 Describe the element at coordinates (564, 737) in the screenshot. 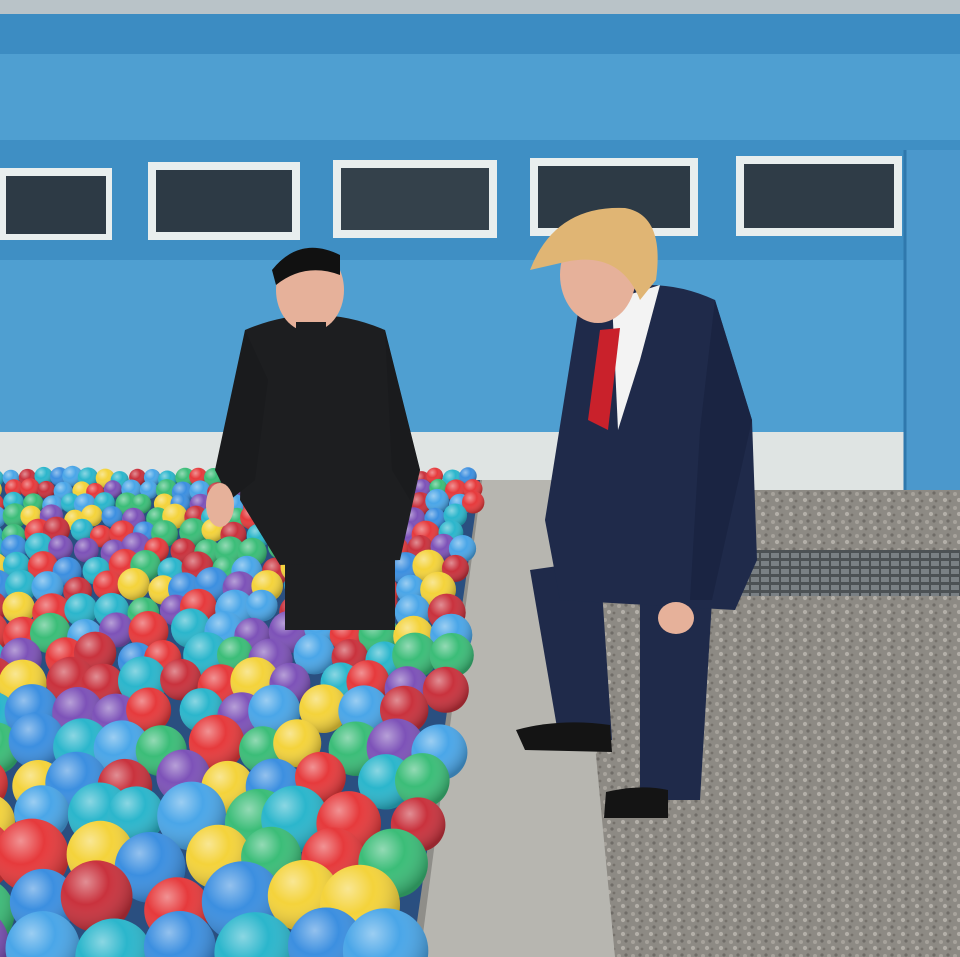

I see `right-shoe-front` at that location.